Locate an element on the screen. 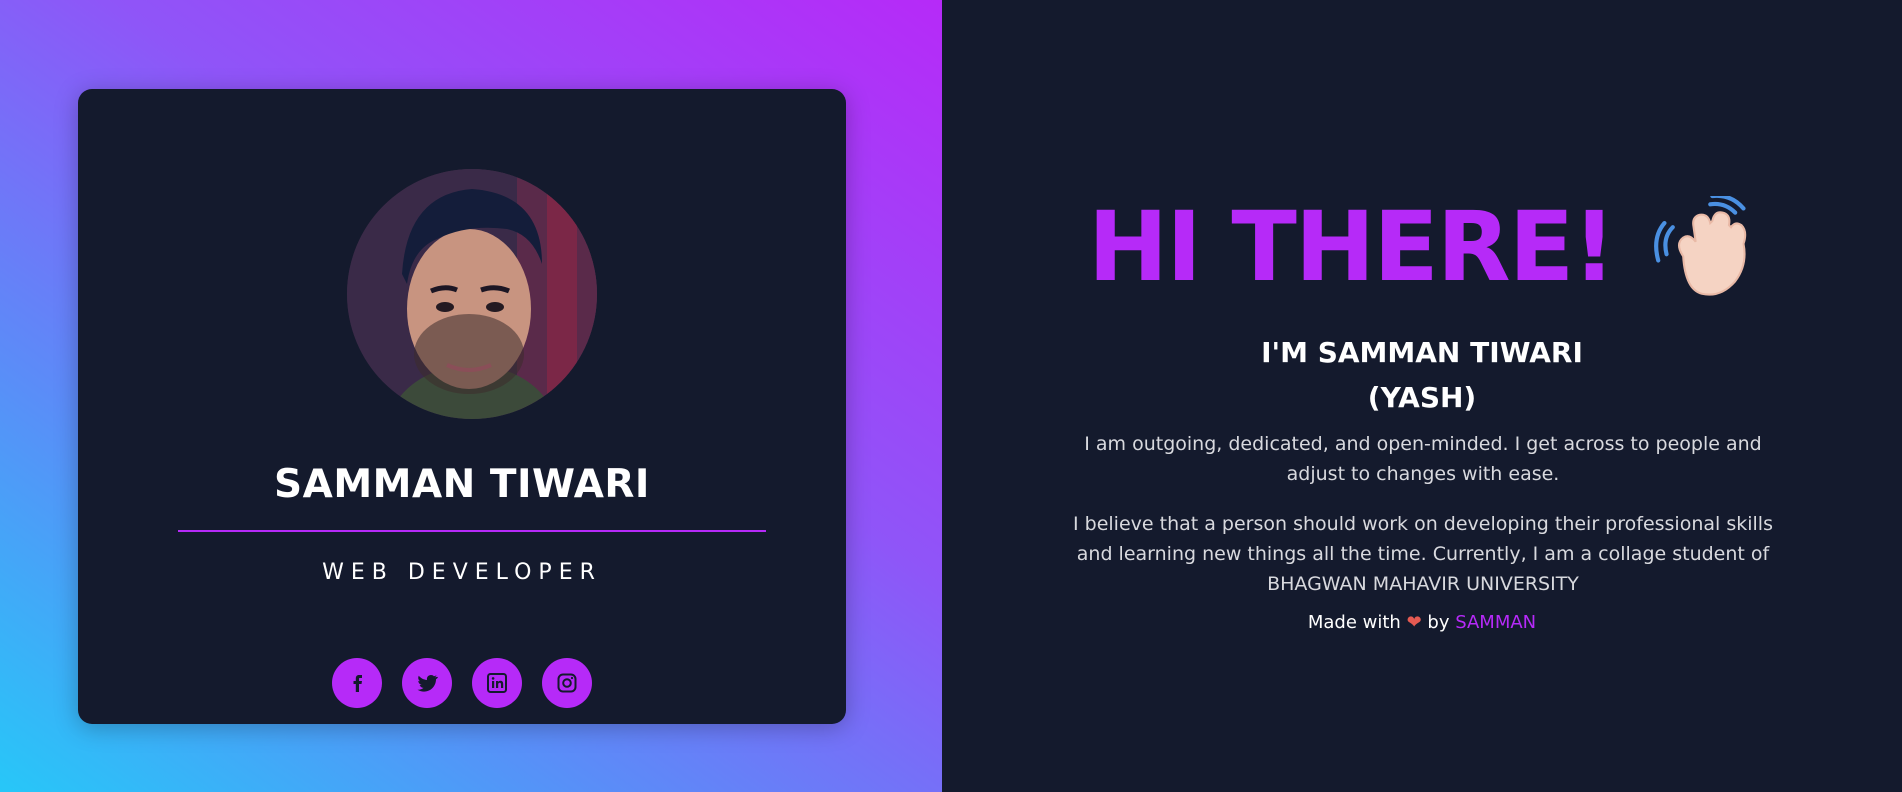 This screenshot has width=1902, height=792. linkedin-icon is located at coordinates (497, 683).